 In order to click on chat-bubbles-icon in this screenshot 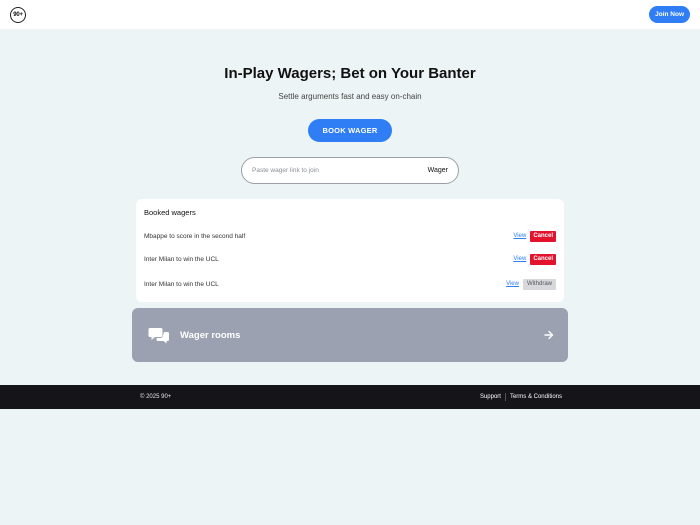, I will do `click(159, 335)`.